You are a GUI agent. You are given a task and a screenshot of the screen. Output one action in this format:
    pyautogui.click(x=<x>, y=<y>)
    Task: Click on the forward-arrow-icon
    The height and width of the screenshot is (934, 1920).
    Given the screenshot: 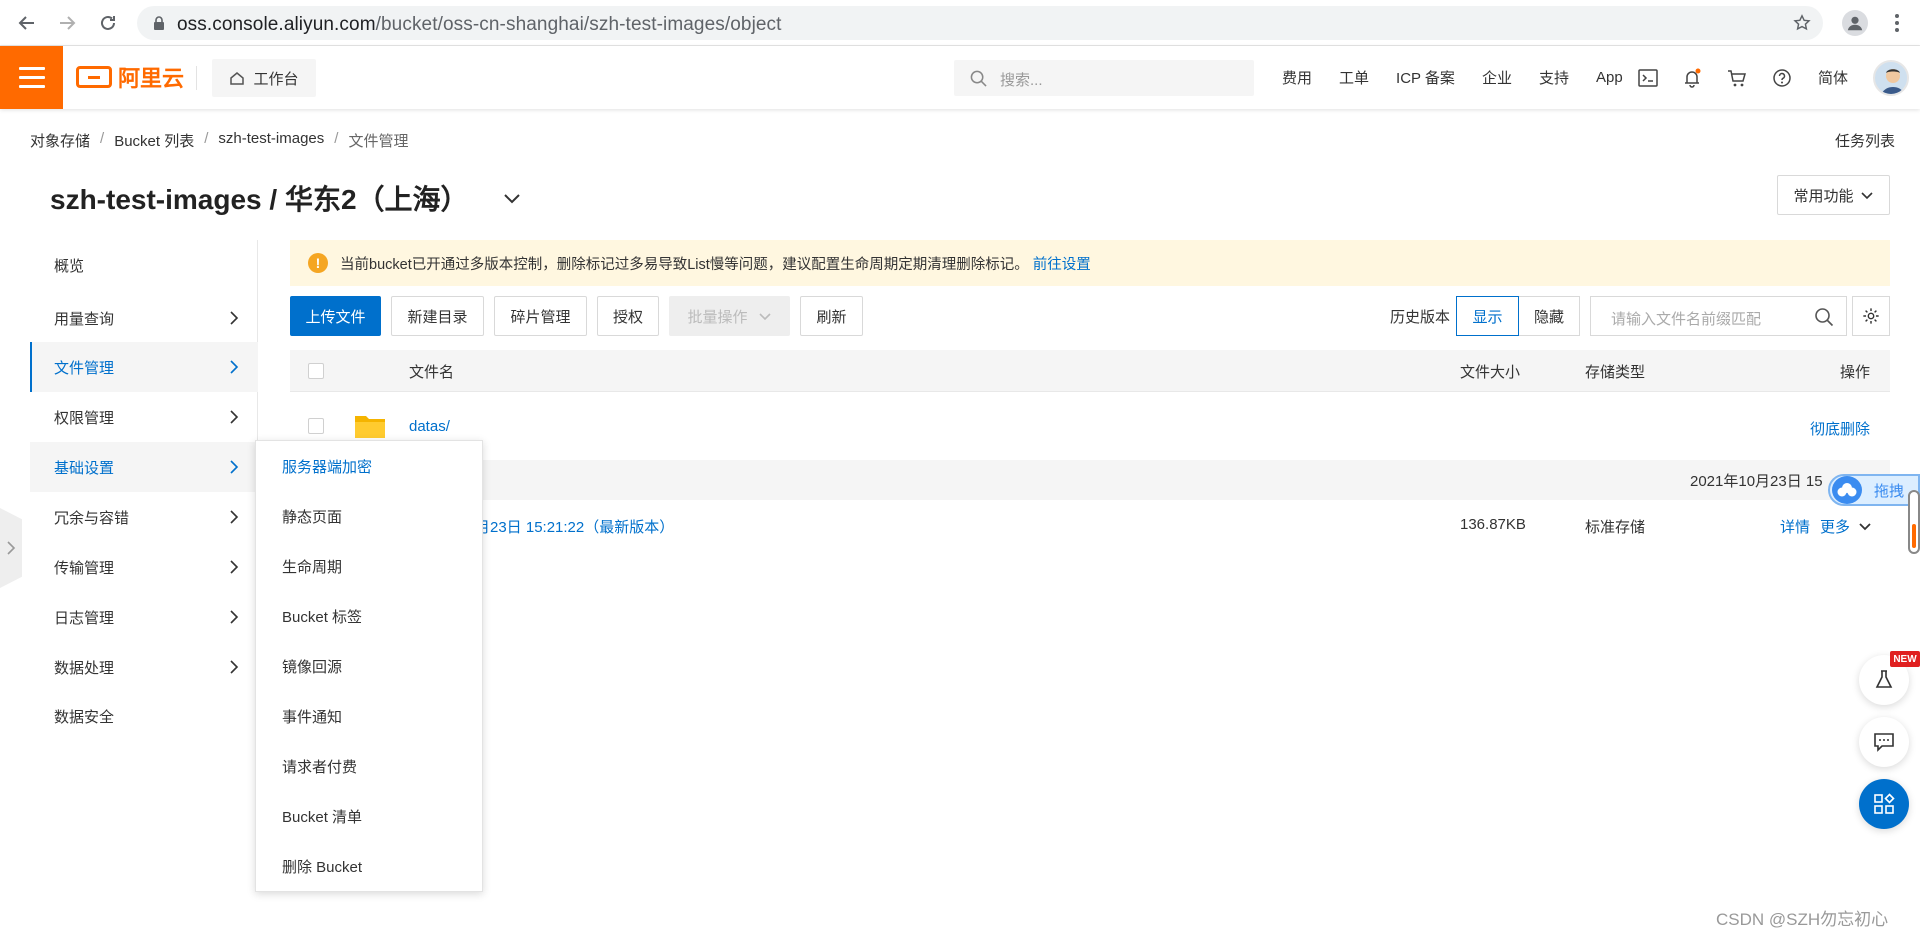 What is the action you would take?
    pyautogui.click(x=67, y=23)
    